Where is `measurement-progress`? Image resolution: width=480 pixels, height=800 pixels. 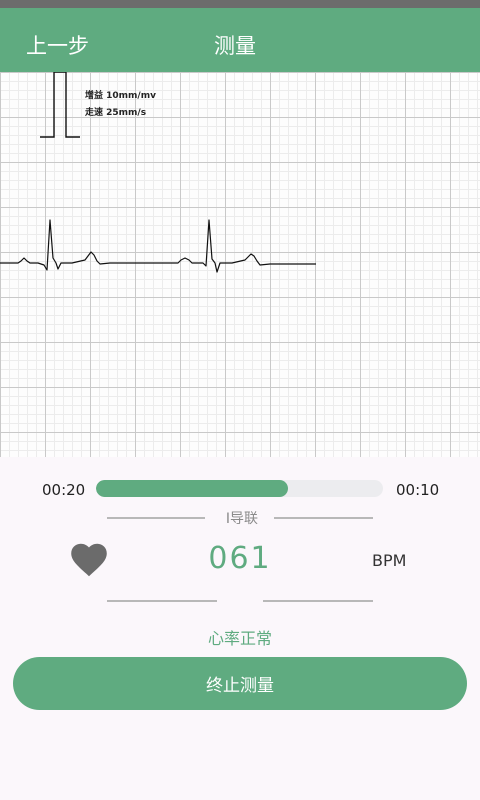
measurement-progress is located at coordinates (239, 488).